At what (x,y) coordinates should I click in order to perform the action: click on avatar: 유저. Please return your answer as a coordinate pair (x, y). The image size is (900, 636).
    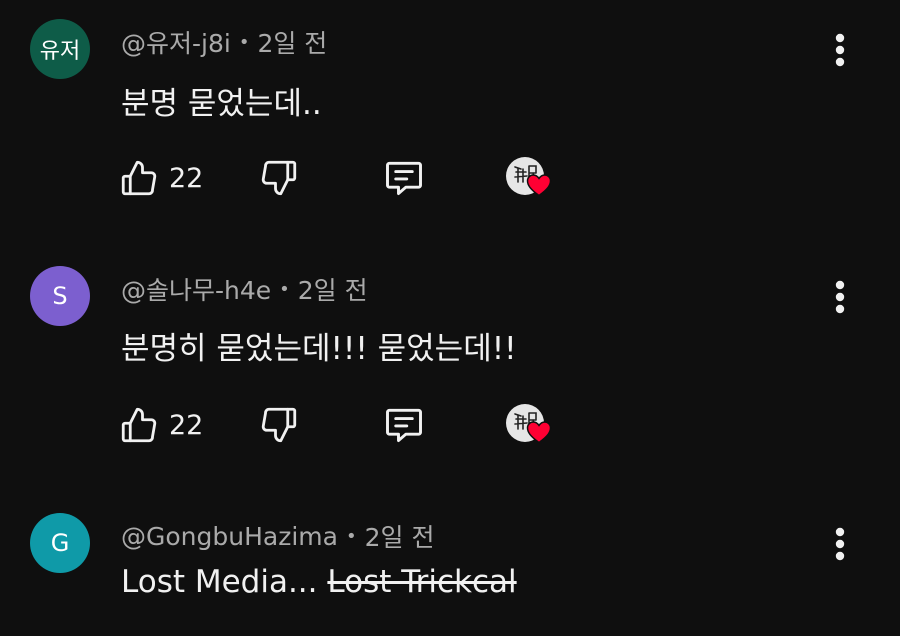
    Looking at the image, I should click on (60, 49).